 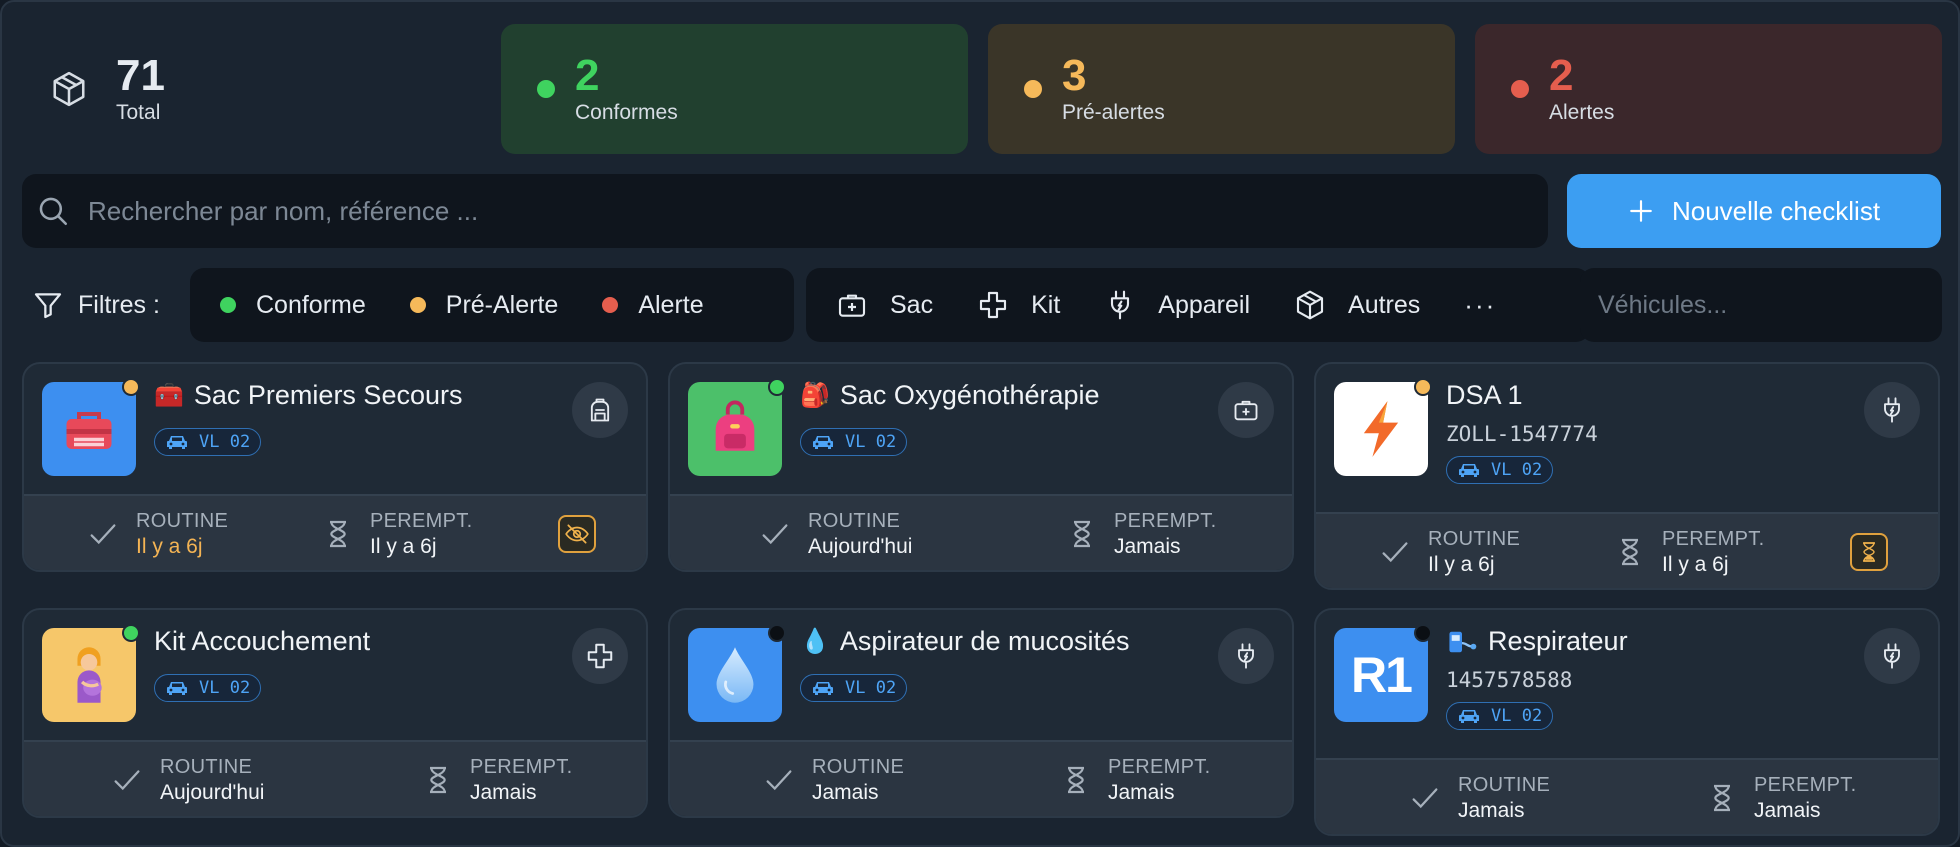 What do you see at coordinates (1384, 304) in the screenshot?
I see `filter-autres-label: Autres` at bounding box center [1384, 304].